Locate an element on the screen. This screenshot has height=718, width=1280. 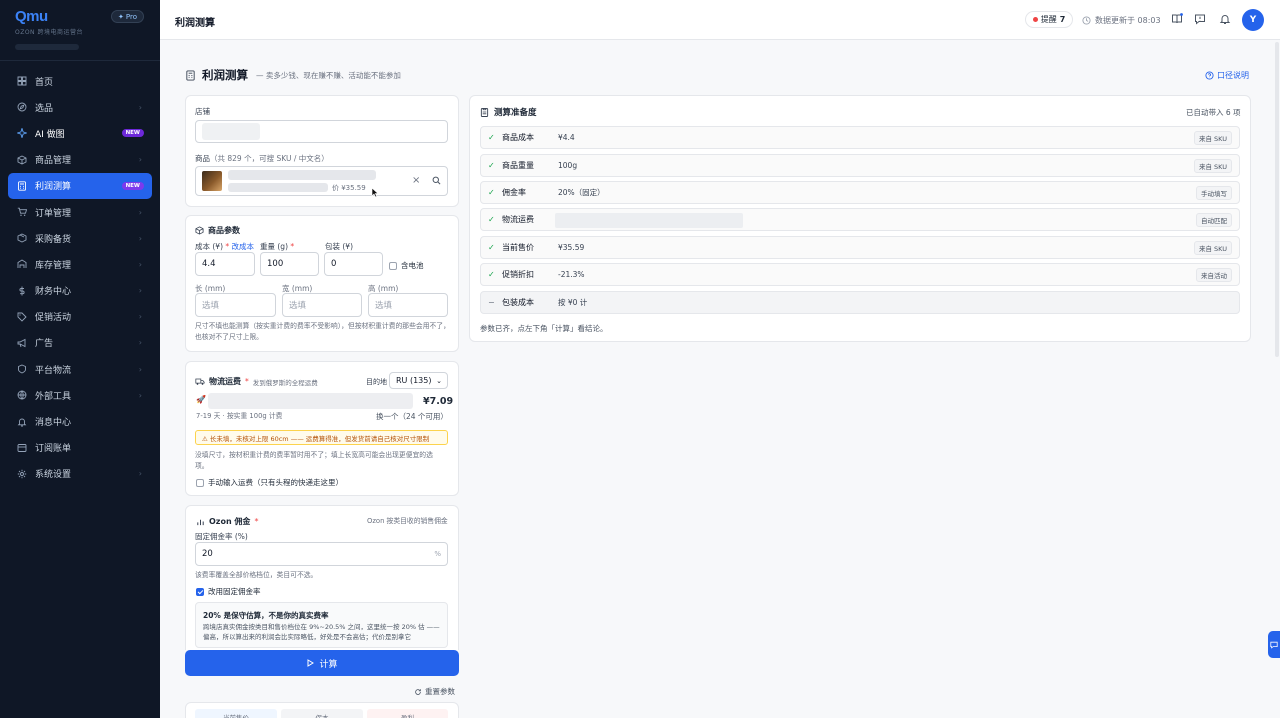
required-mark: * is located at coordinates (227, 246).